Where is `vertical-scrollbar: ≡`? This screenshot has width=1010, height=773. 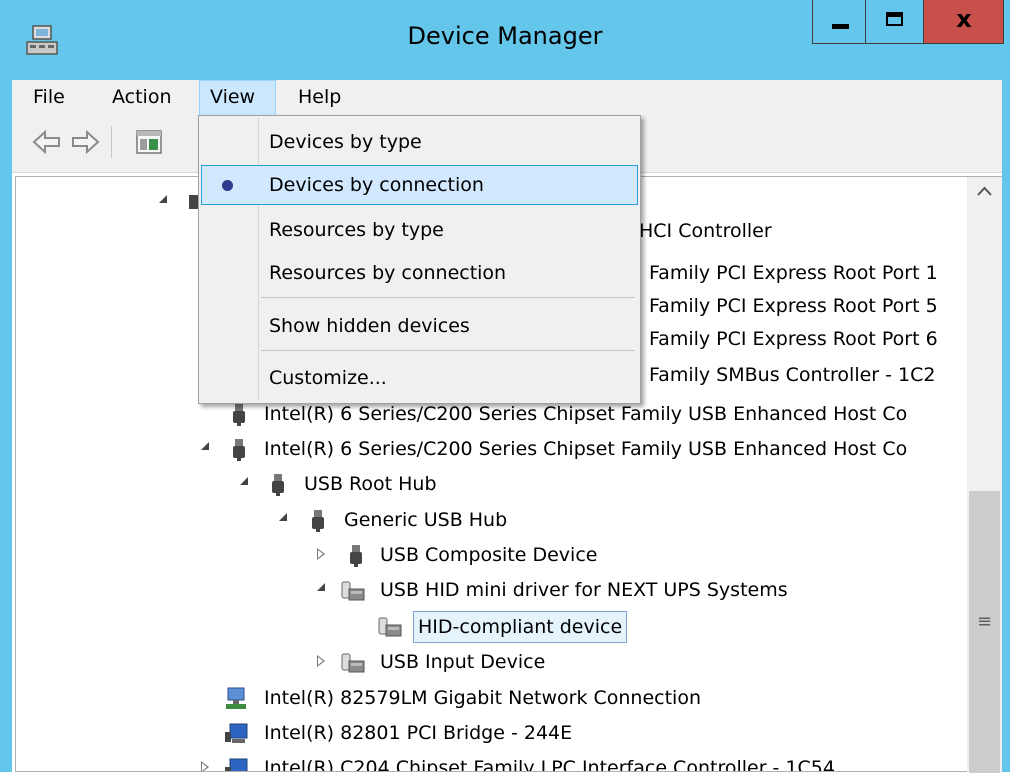 vertical-scrollbar: ≡ is located at coordinates (984, 474).